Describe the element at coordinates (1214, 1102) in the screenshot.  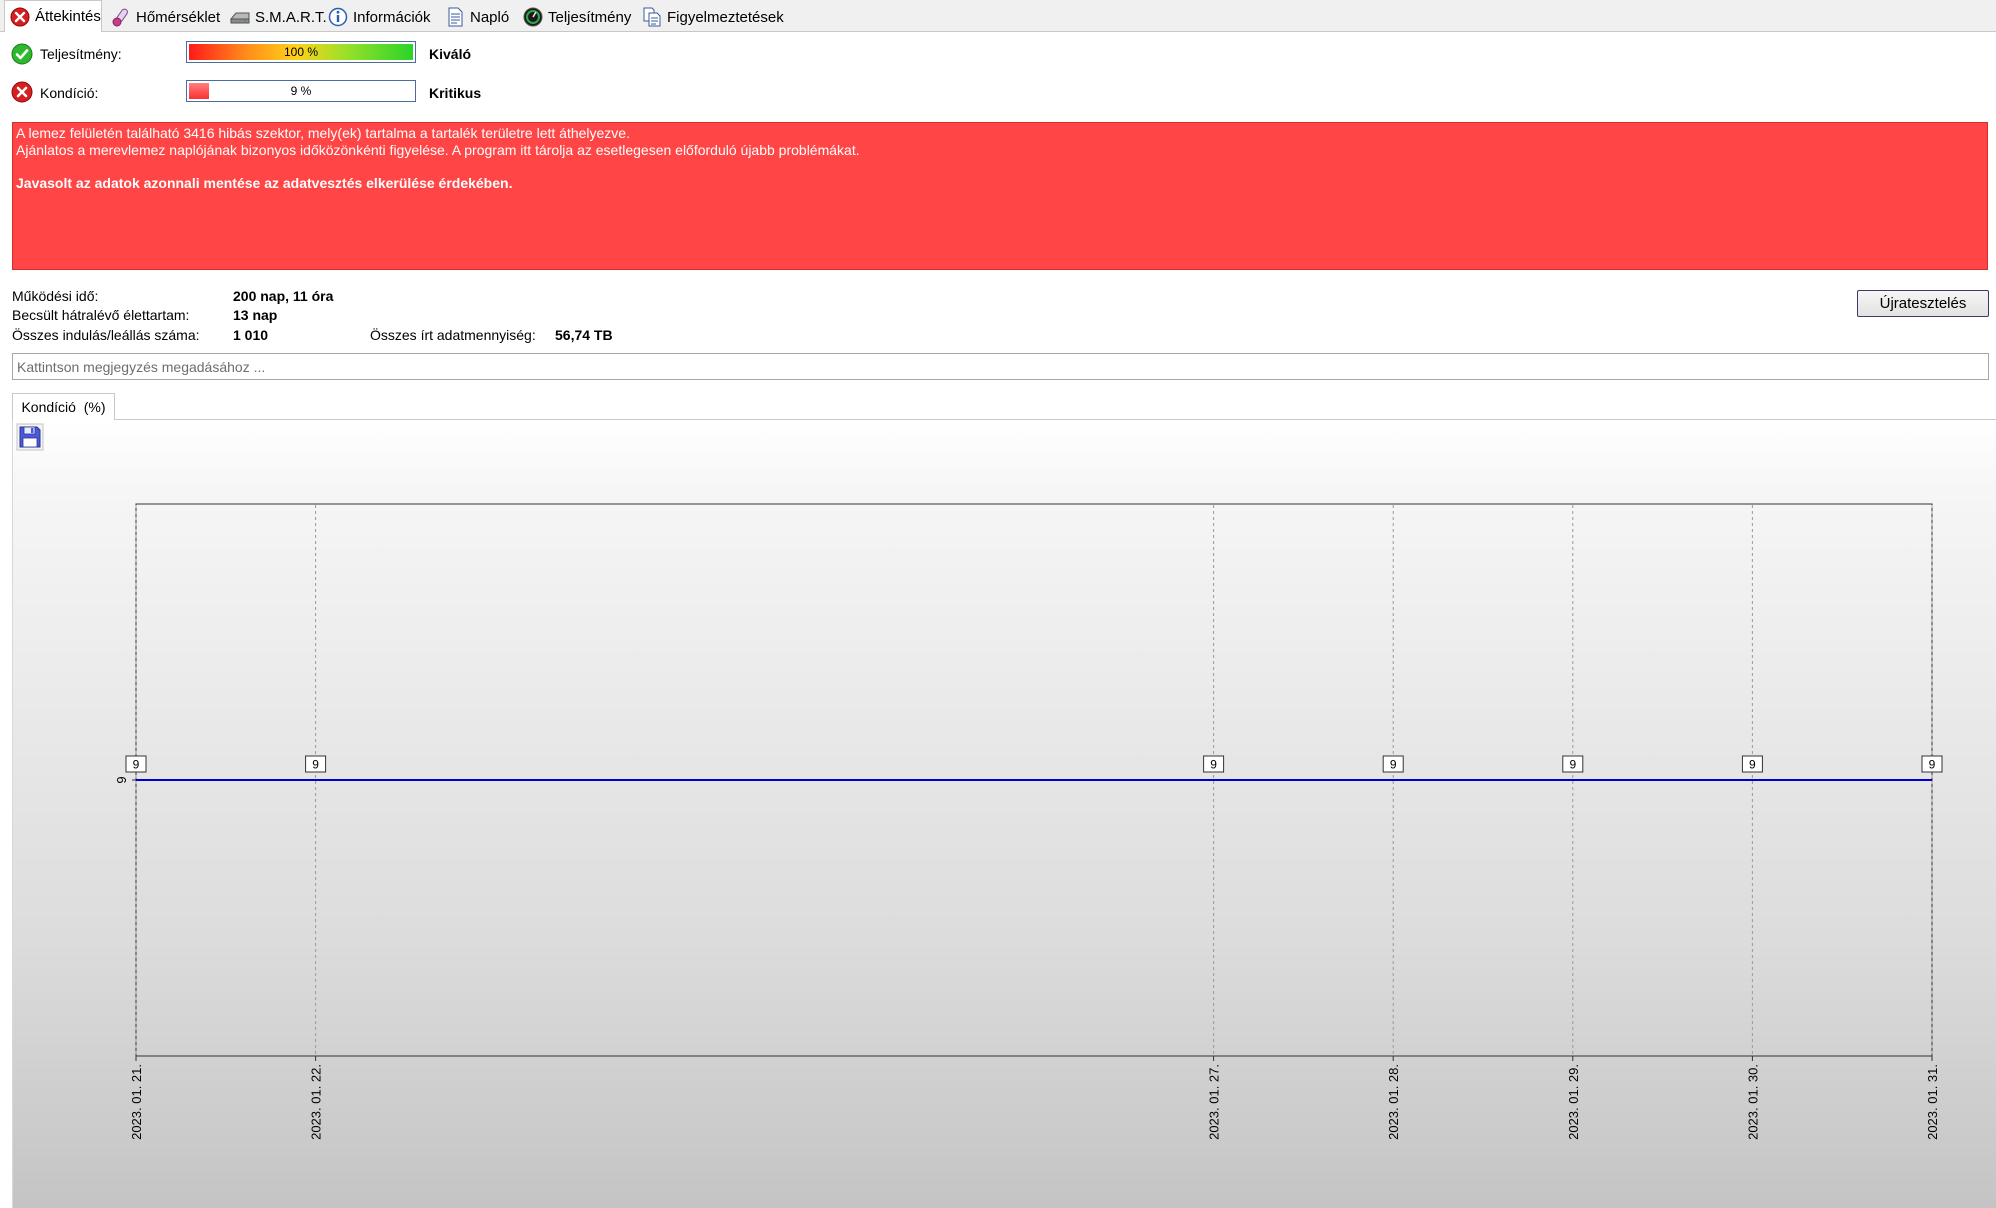
I see `x-tick-label: 2023. 01. 27.` at that location.